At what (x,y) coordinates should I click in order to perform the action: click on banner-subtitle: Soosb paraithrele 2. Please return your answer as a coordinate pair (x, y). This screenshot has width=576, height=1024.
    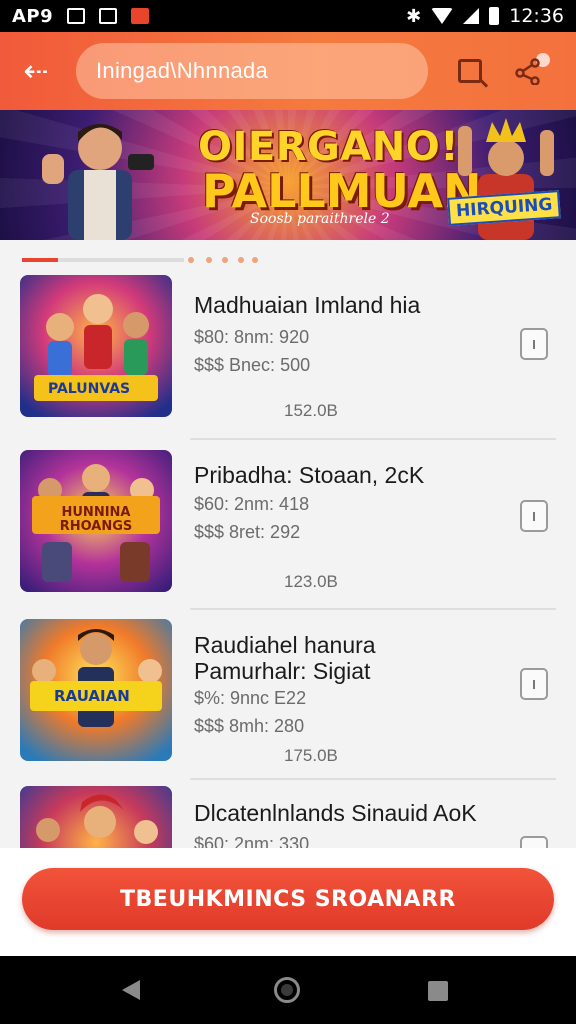
    Looking at the image, I should click on (320, 219).